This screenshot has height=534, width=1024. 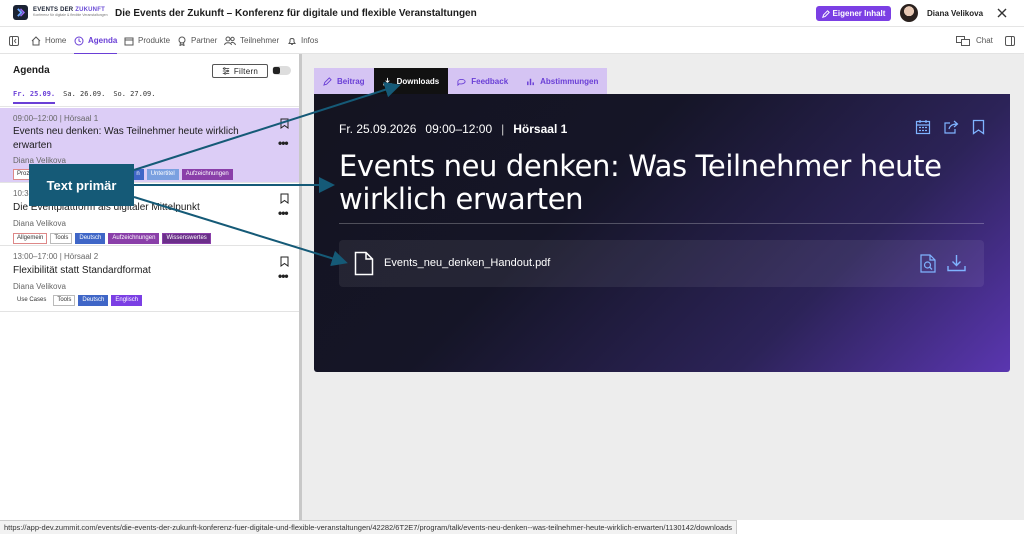 What do you see at coordinates (923, 127) in the screenshot?
I see `calendar-icon` at bounding box center [923, 127].